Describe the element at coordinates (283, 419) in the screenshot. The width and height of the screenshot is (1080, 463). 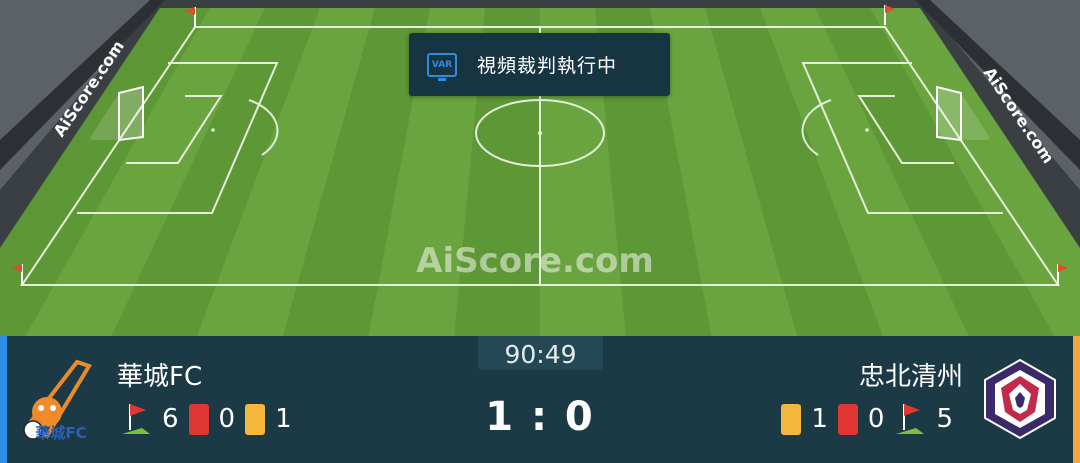
I see `home-yellow-cards-count: 1` at that location.